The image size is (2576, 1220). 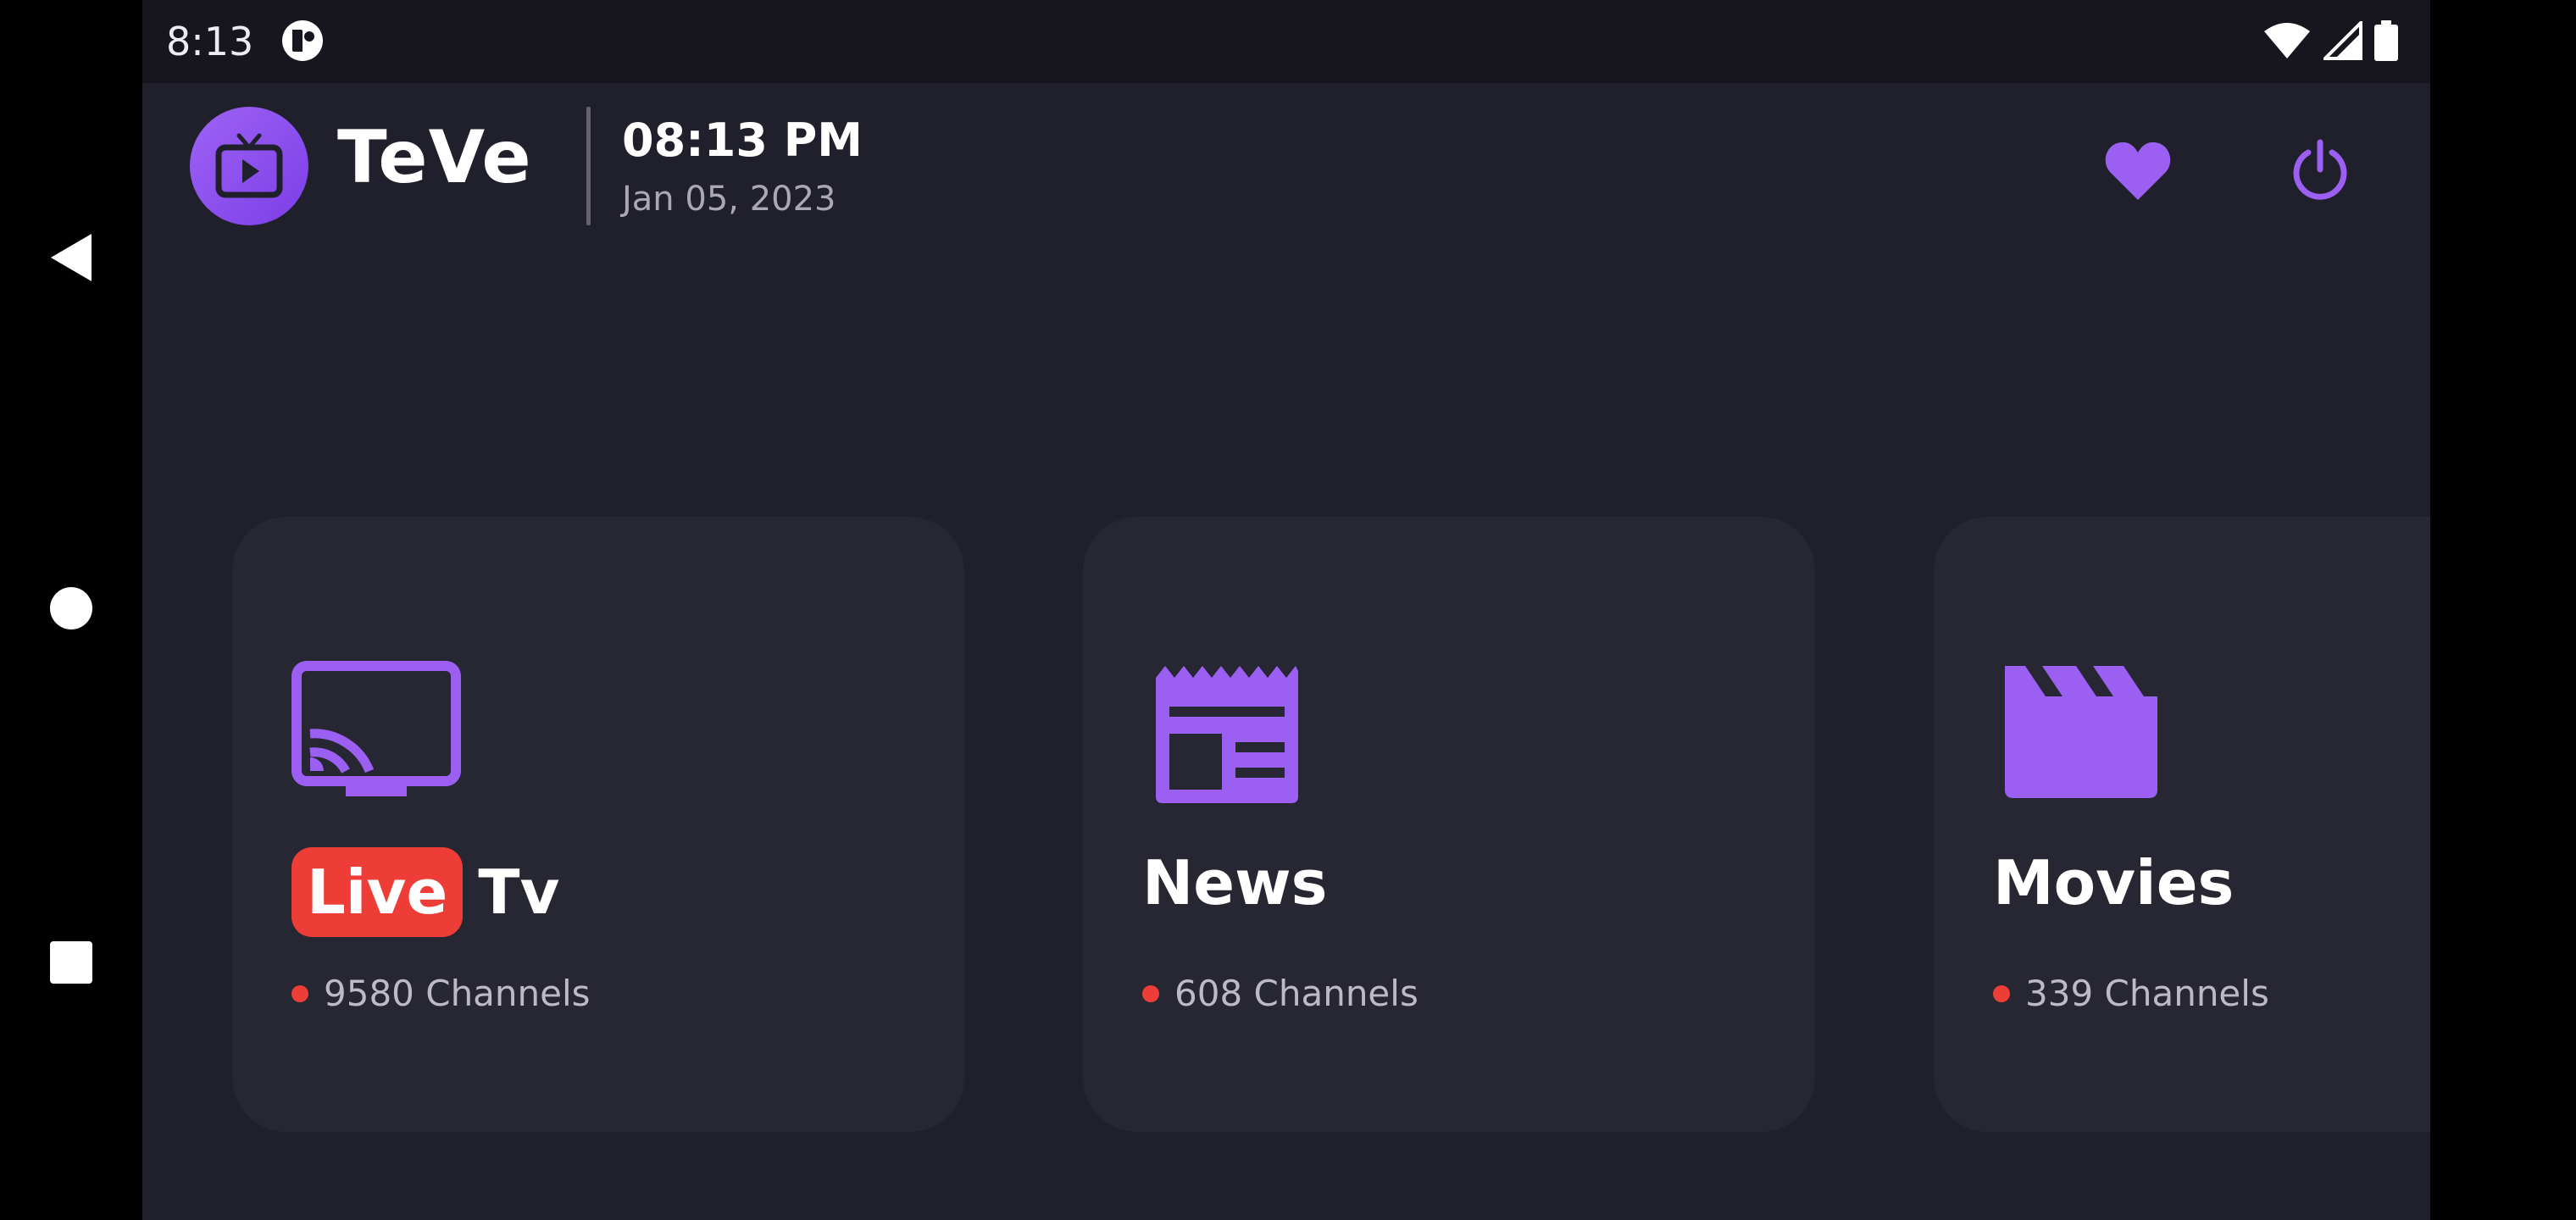 What do you see at coordinates (1296, 993) in the screenshot?
I see `channel-count-text: 608 Channels` at bounding box center [1296, 993].